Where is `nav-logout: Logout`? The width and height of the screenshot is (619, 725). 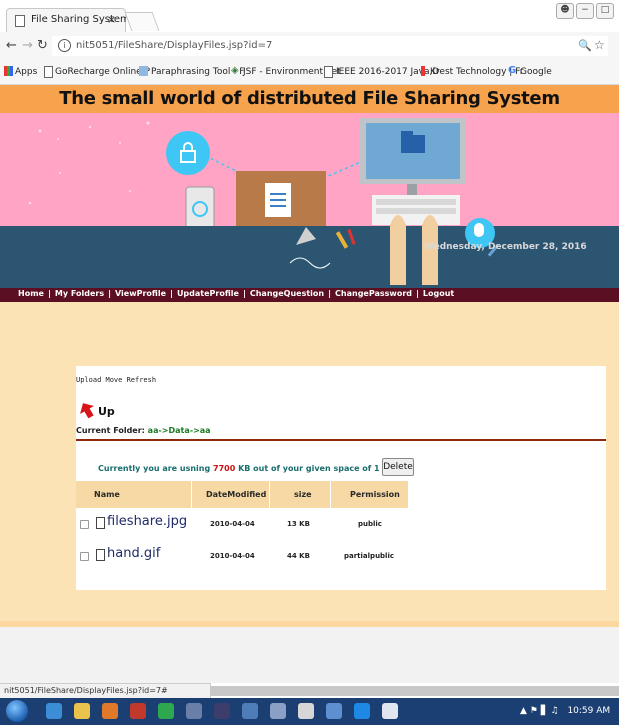
nav-logout: Logout is located at coordinates (438, 293).